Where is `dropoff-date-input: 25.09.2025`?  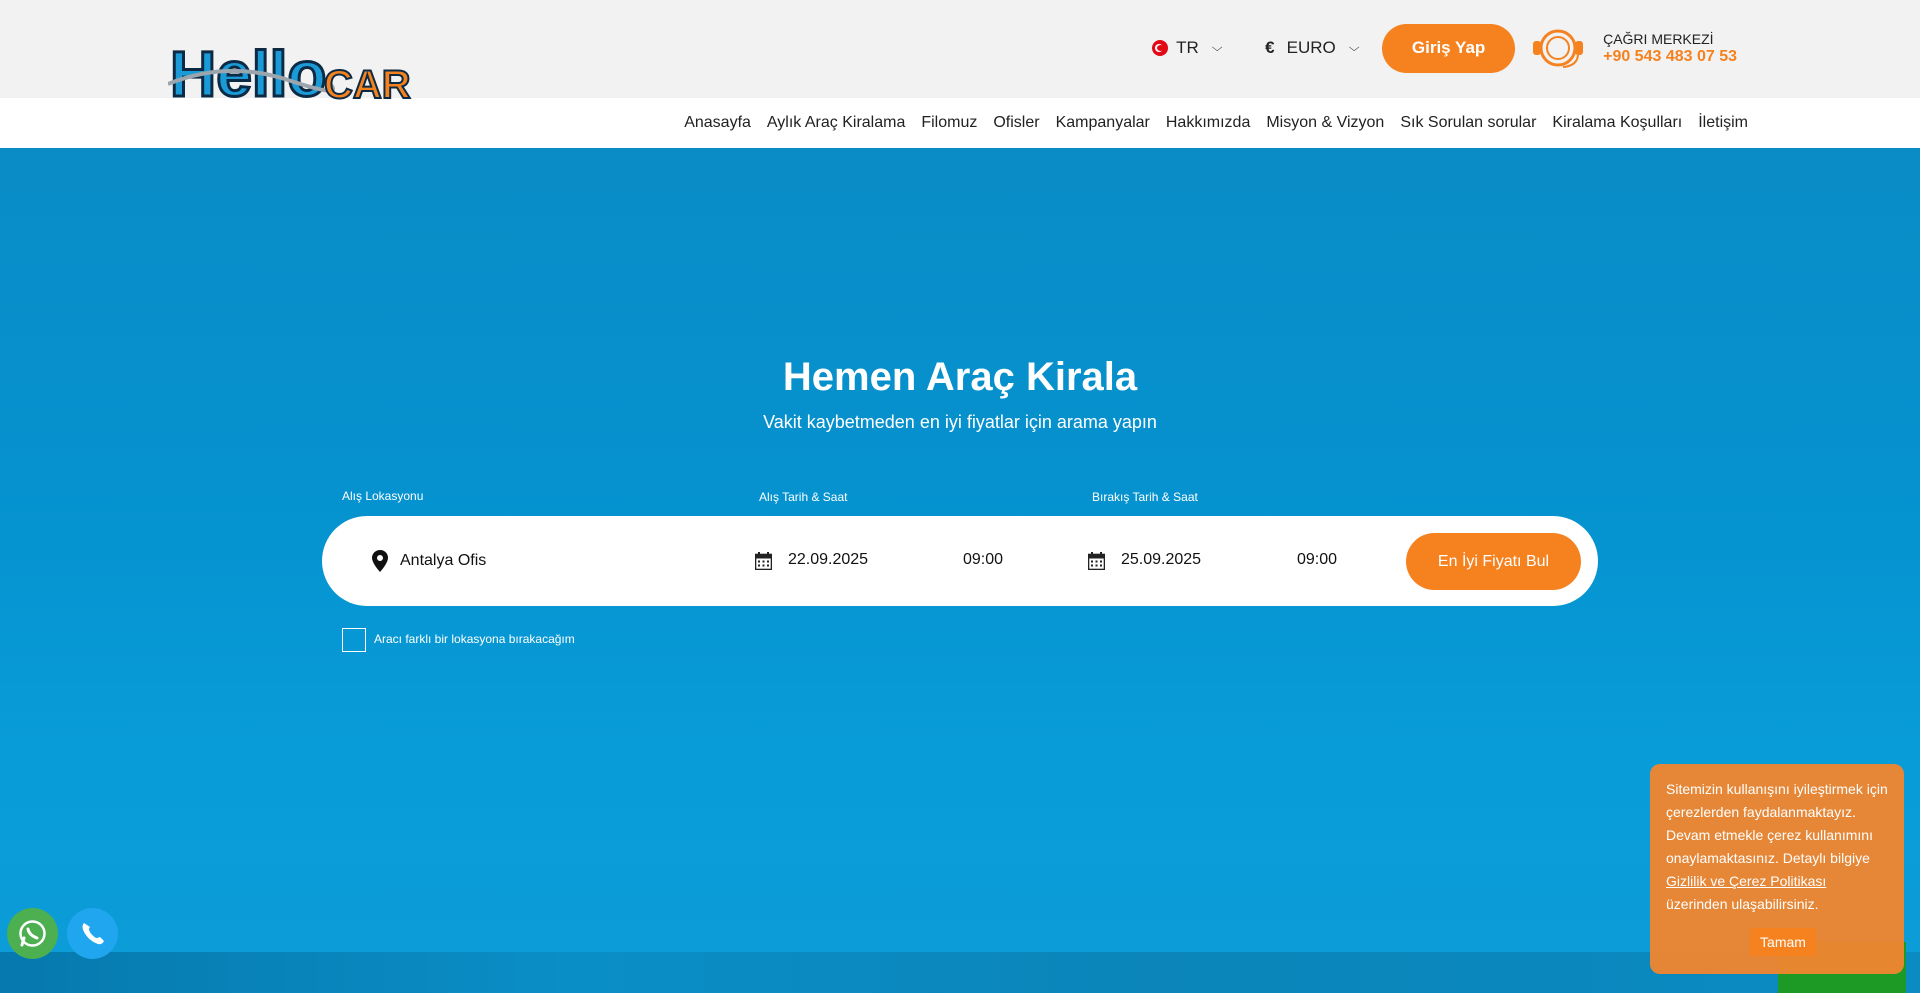 dropoff-date-input: 25.09.2025 is located at coordinates (1161, 560).